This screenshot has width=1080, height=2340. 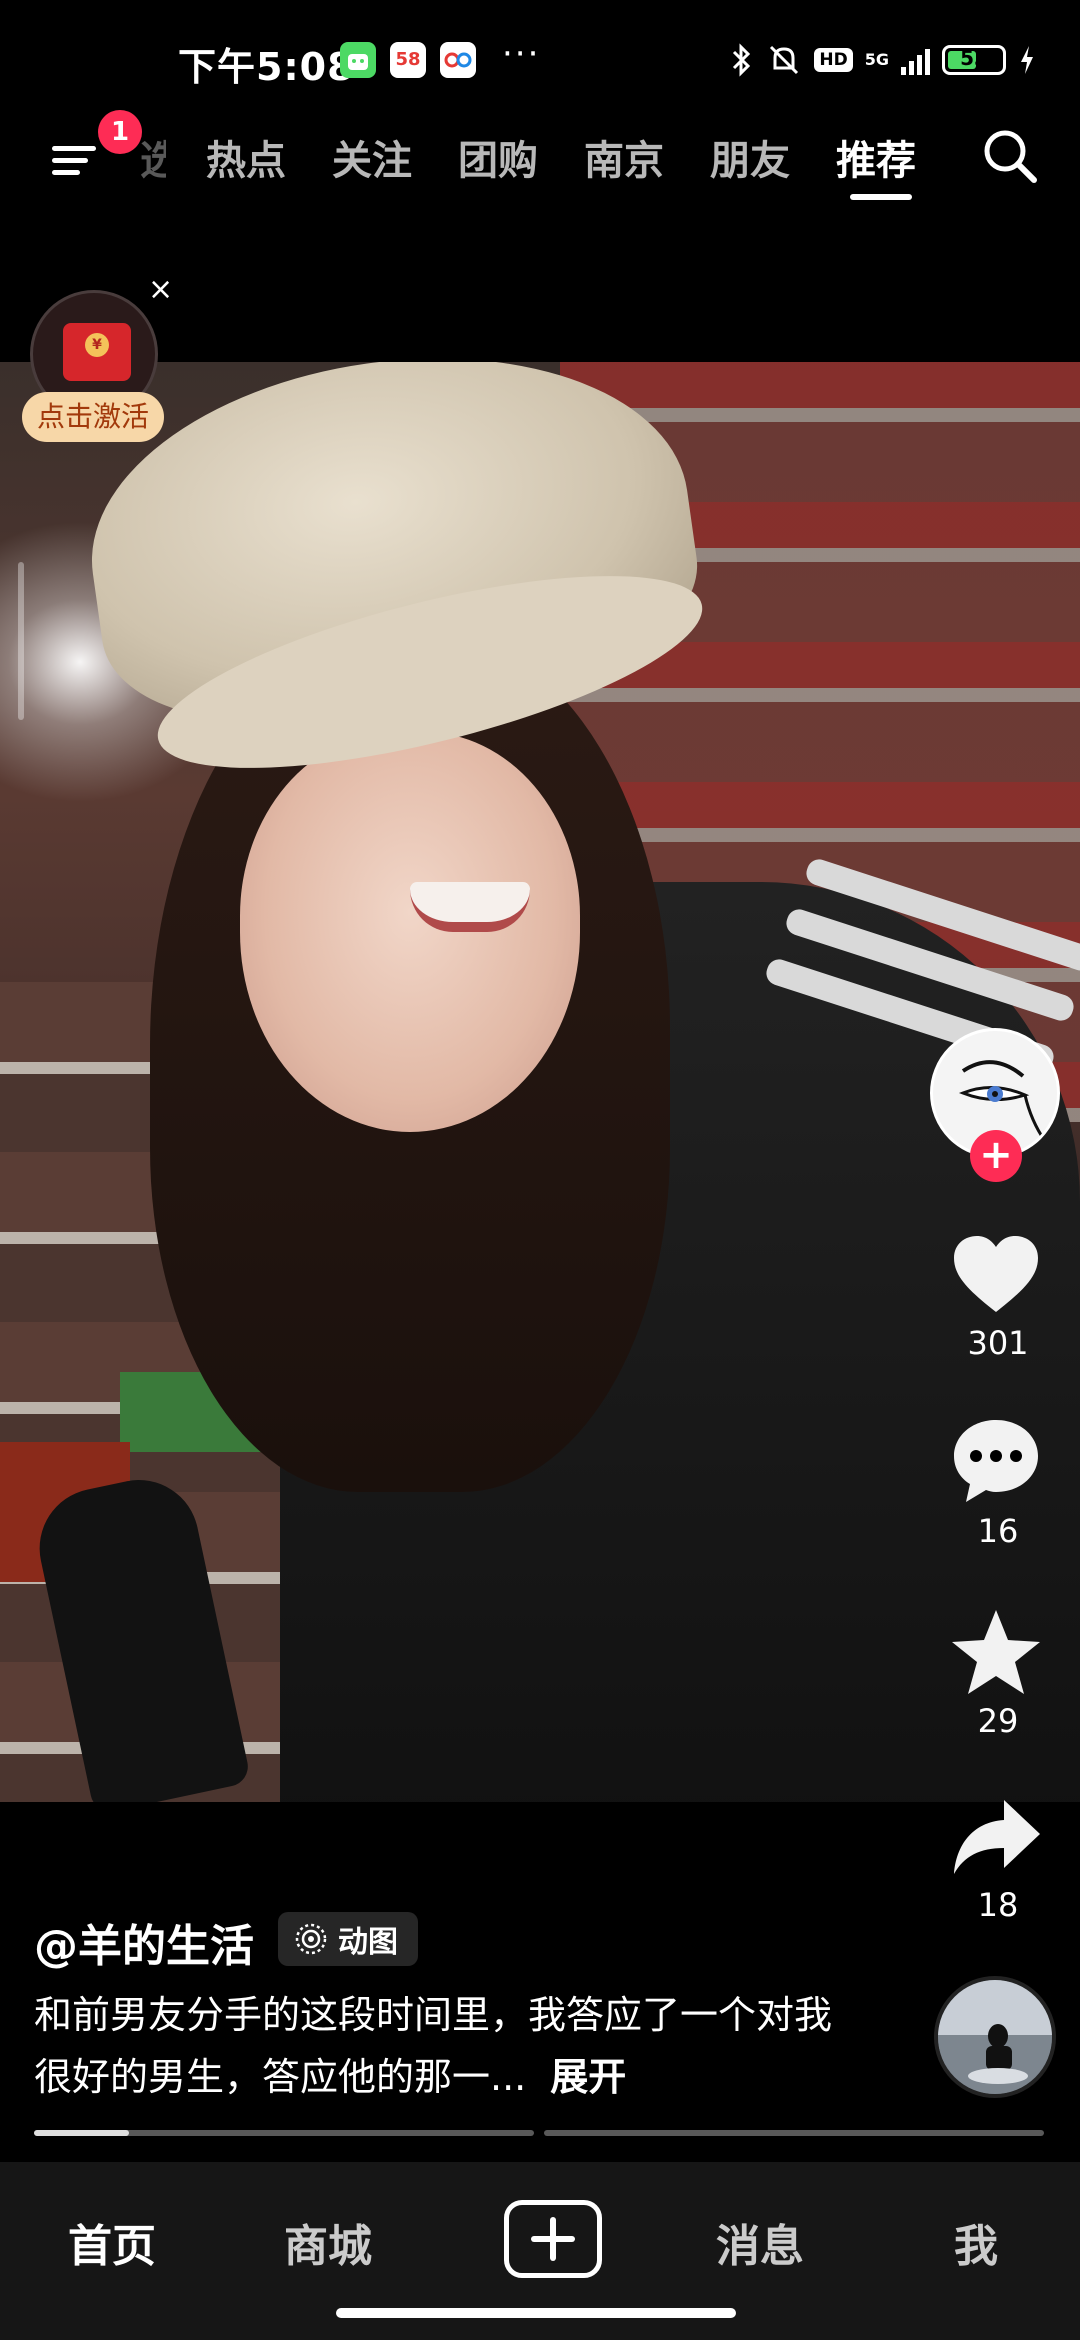 I want to click on coin-icon: ¥, so click(x=97, y=345).